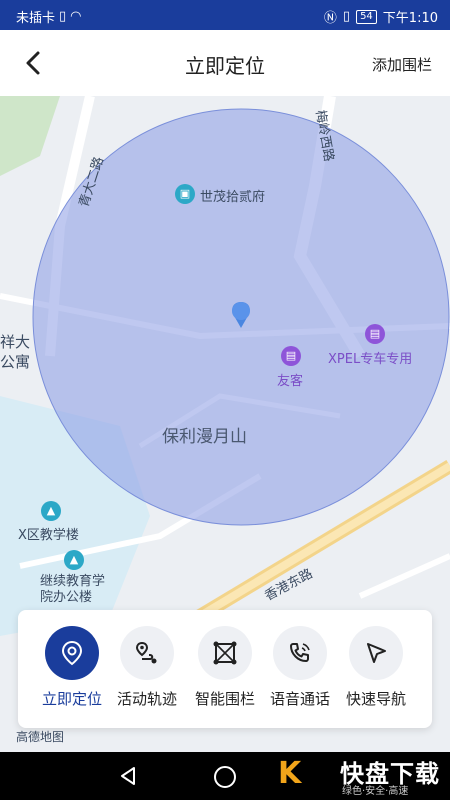 The width and height of the screenshot is (450, 800). Describe the element at coordinates (72, 667) in the screenshot. I see `locate-now-button: 立即定位` at that location.